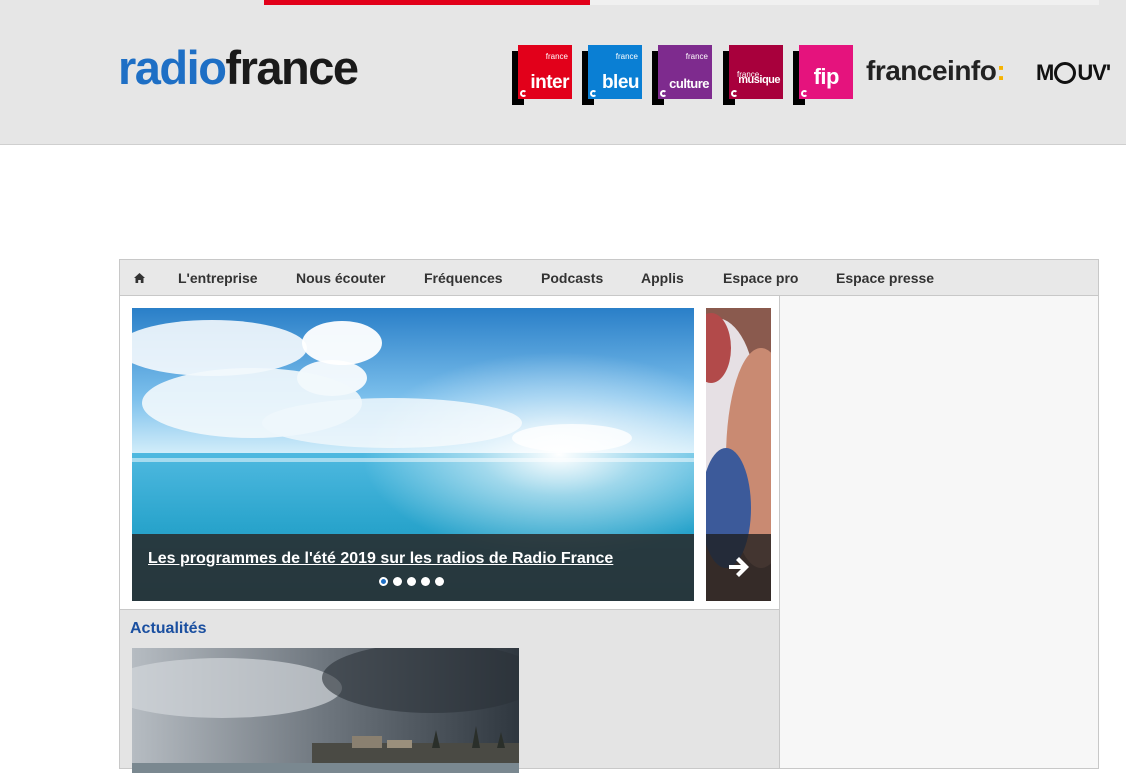  I want to click on franceinfo-colon: :, so click(1001, 70).